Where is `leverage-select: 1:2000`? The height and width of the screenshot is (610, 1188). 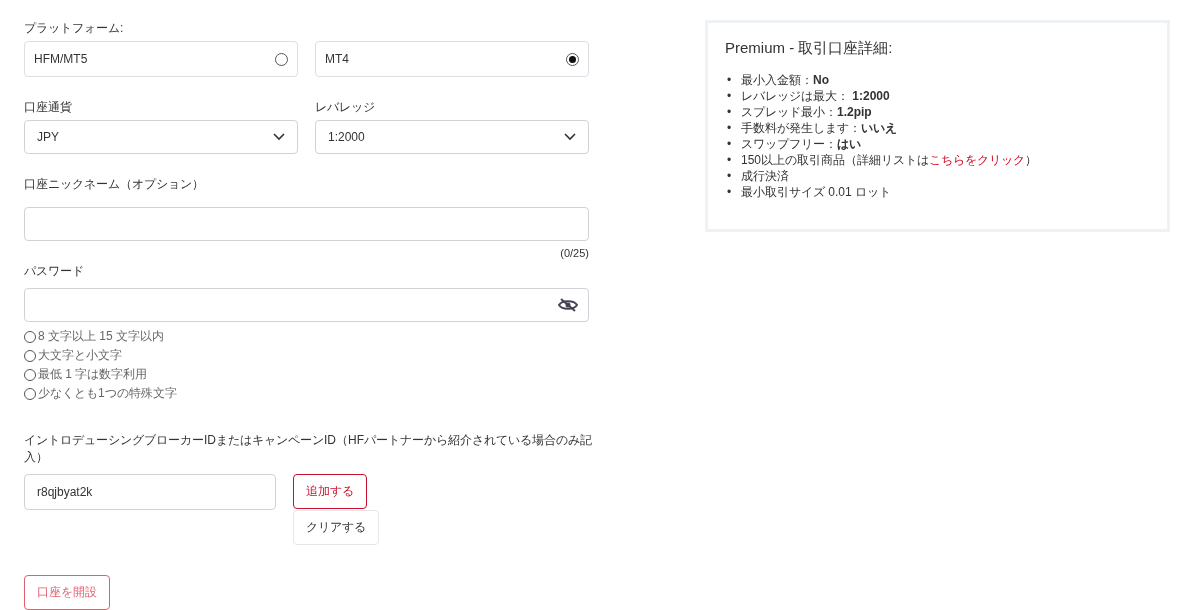 leverage-select: 1:2000 is located at coordinates (452, 137).